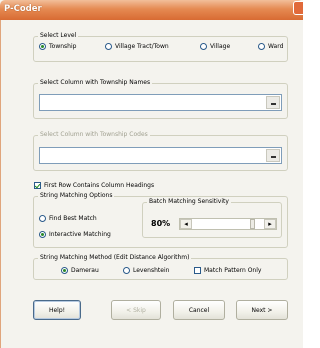 This screenshot has width=320, height=348. Describe the element at coordinates (233, 270) in the screenshot. I see `match-pattern-label: Match Pattern Only` at that location.